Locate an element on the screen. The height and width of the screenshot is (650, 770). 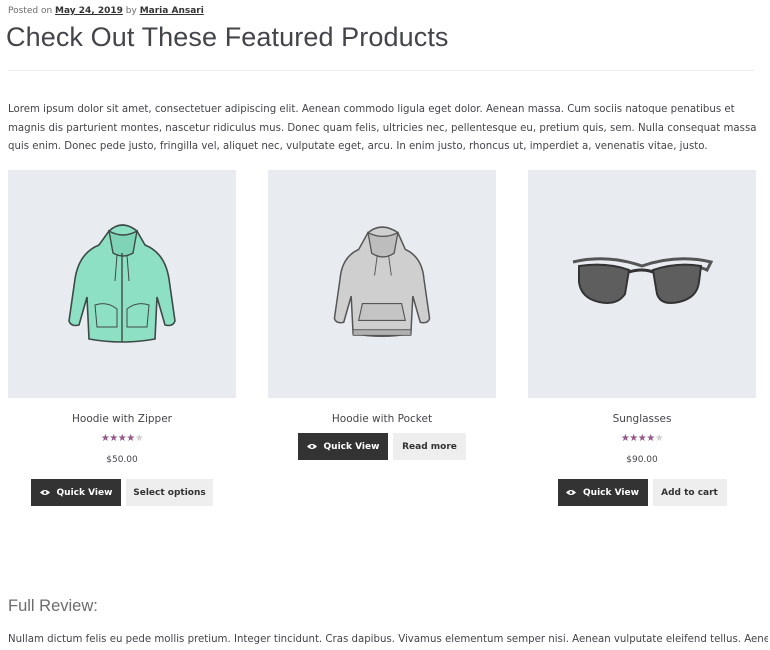
title-divider is located at coordinates (381, 70).